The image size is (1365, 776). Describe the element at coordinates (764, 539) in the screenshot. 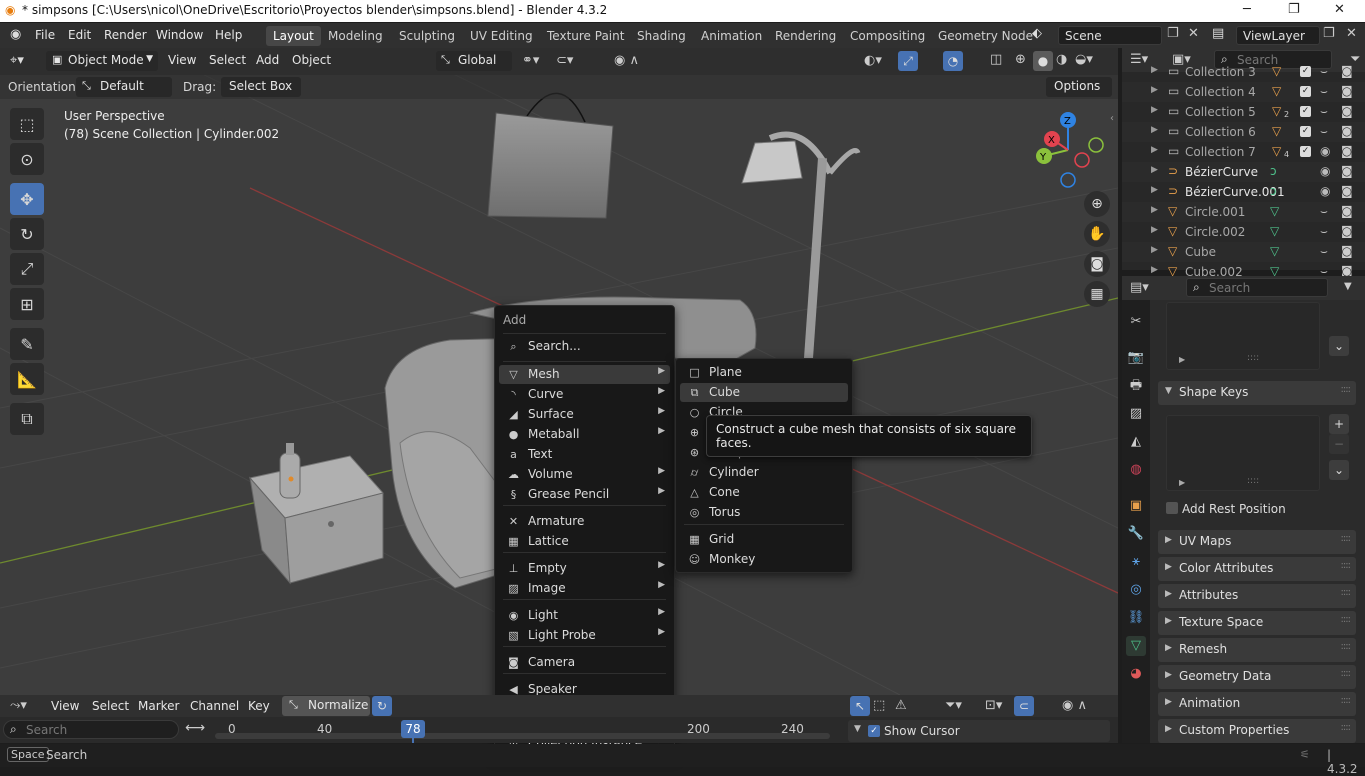

I see `mesh-item-grid: ▦ Grid` at that location.